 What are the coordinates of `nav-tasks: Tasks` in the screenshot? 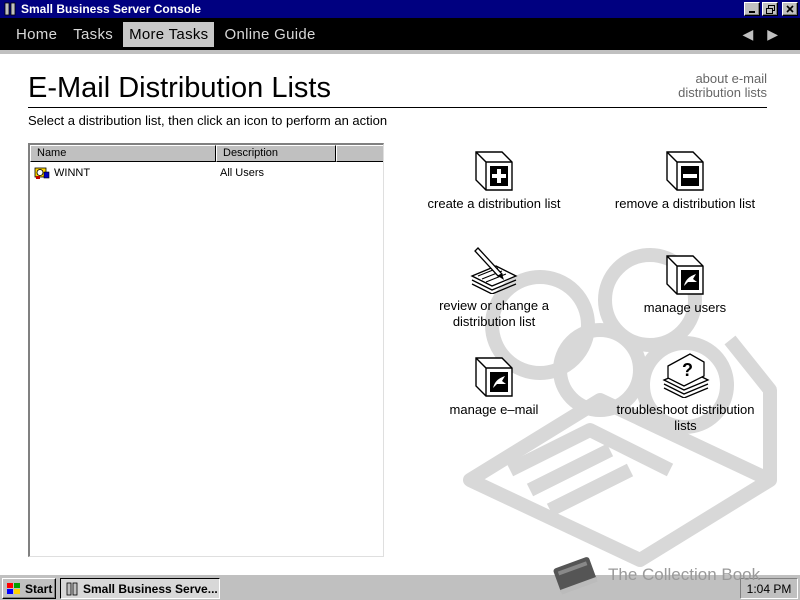 It's located at (93, 34).